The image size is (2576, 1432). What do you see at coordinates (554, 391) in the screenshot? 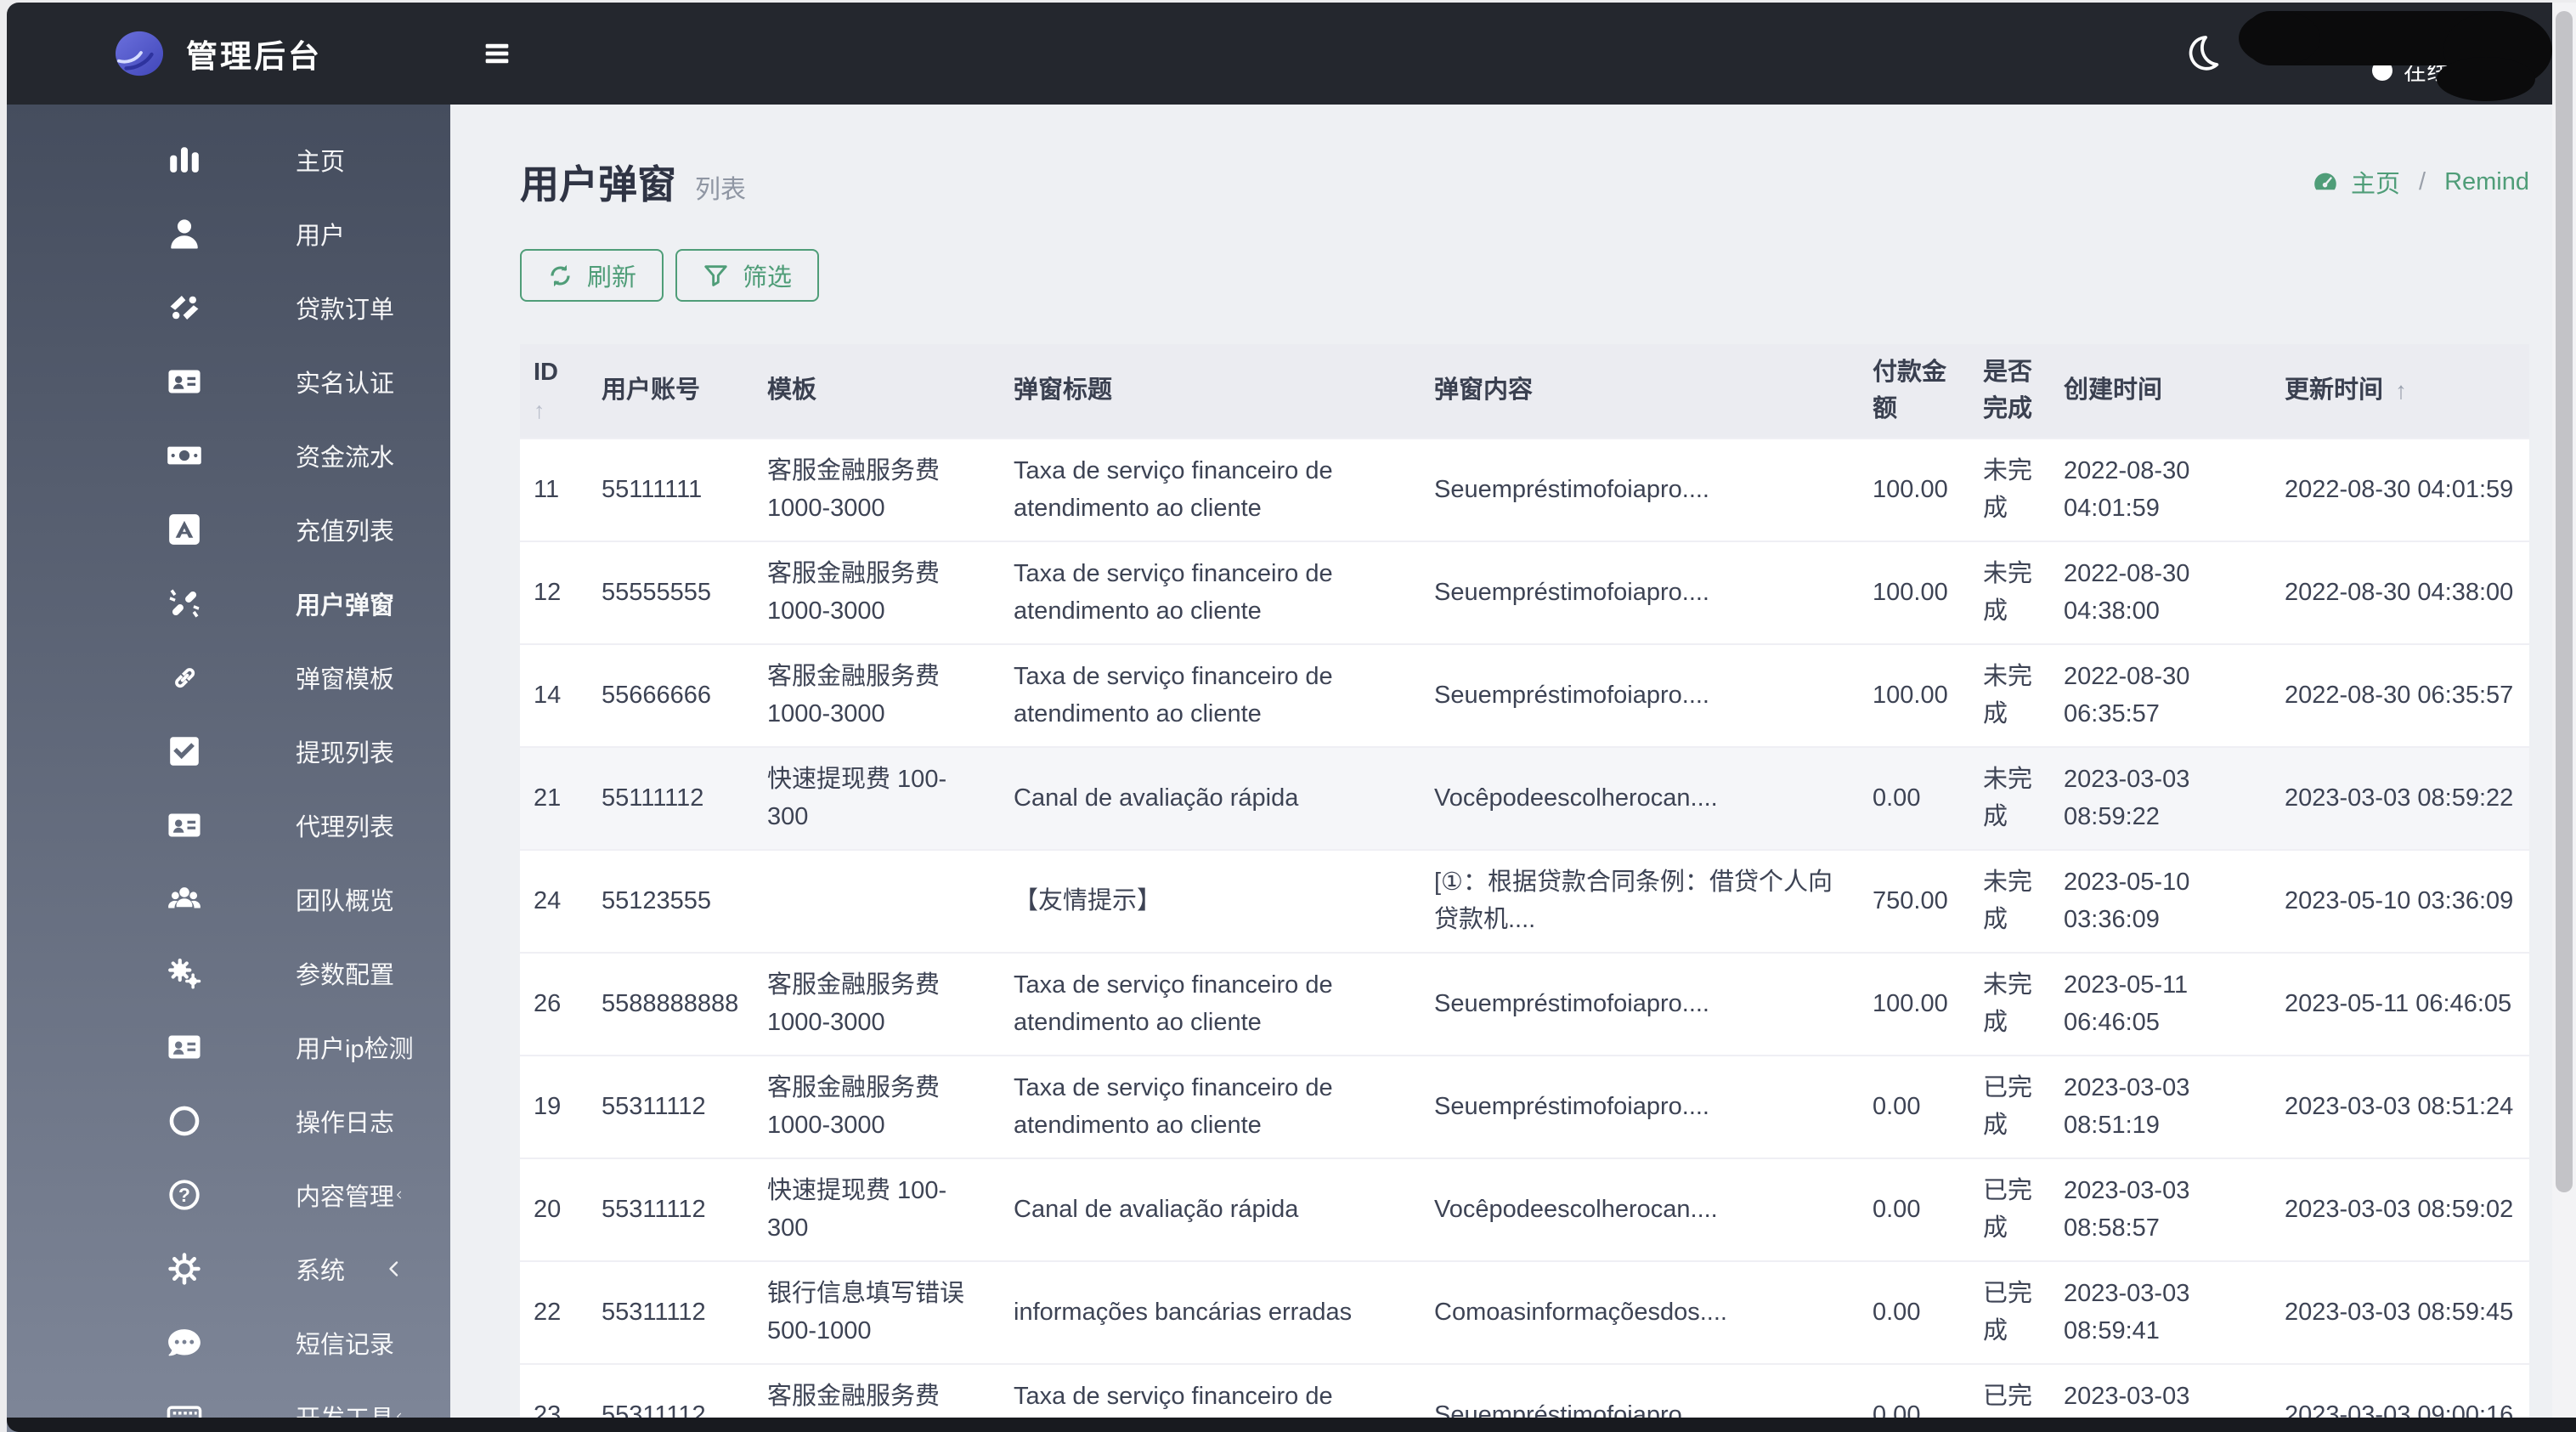
I see `column-header-id: ID ↑` at bounding box center [554, 391].